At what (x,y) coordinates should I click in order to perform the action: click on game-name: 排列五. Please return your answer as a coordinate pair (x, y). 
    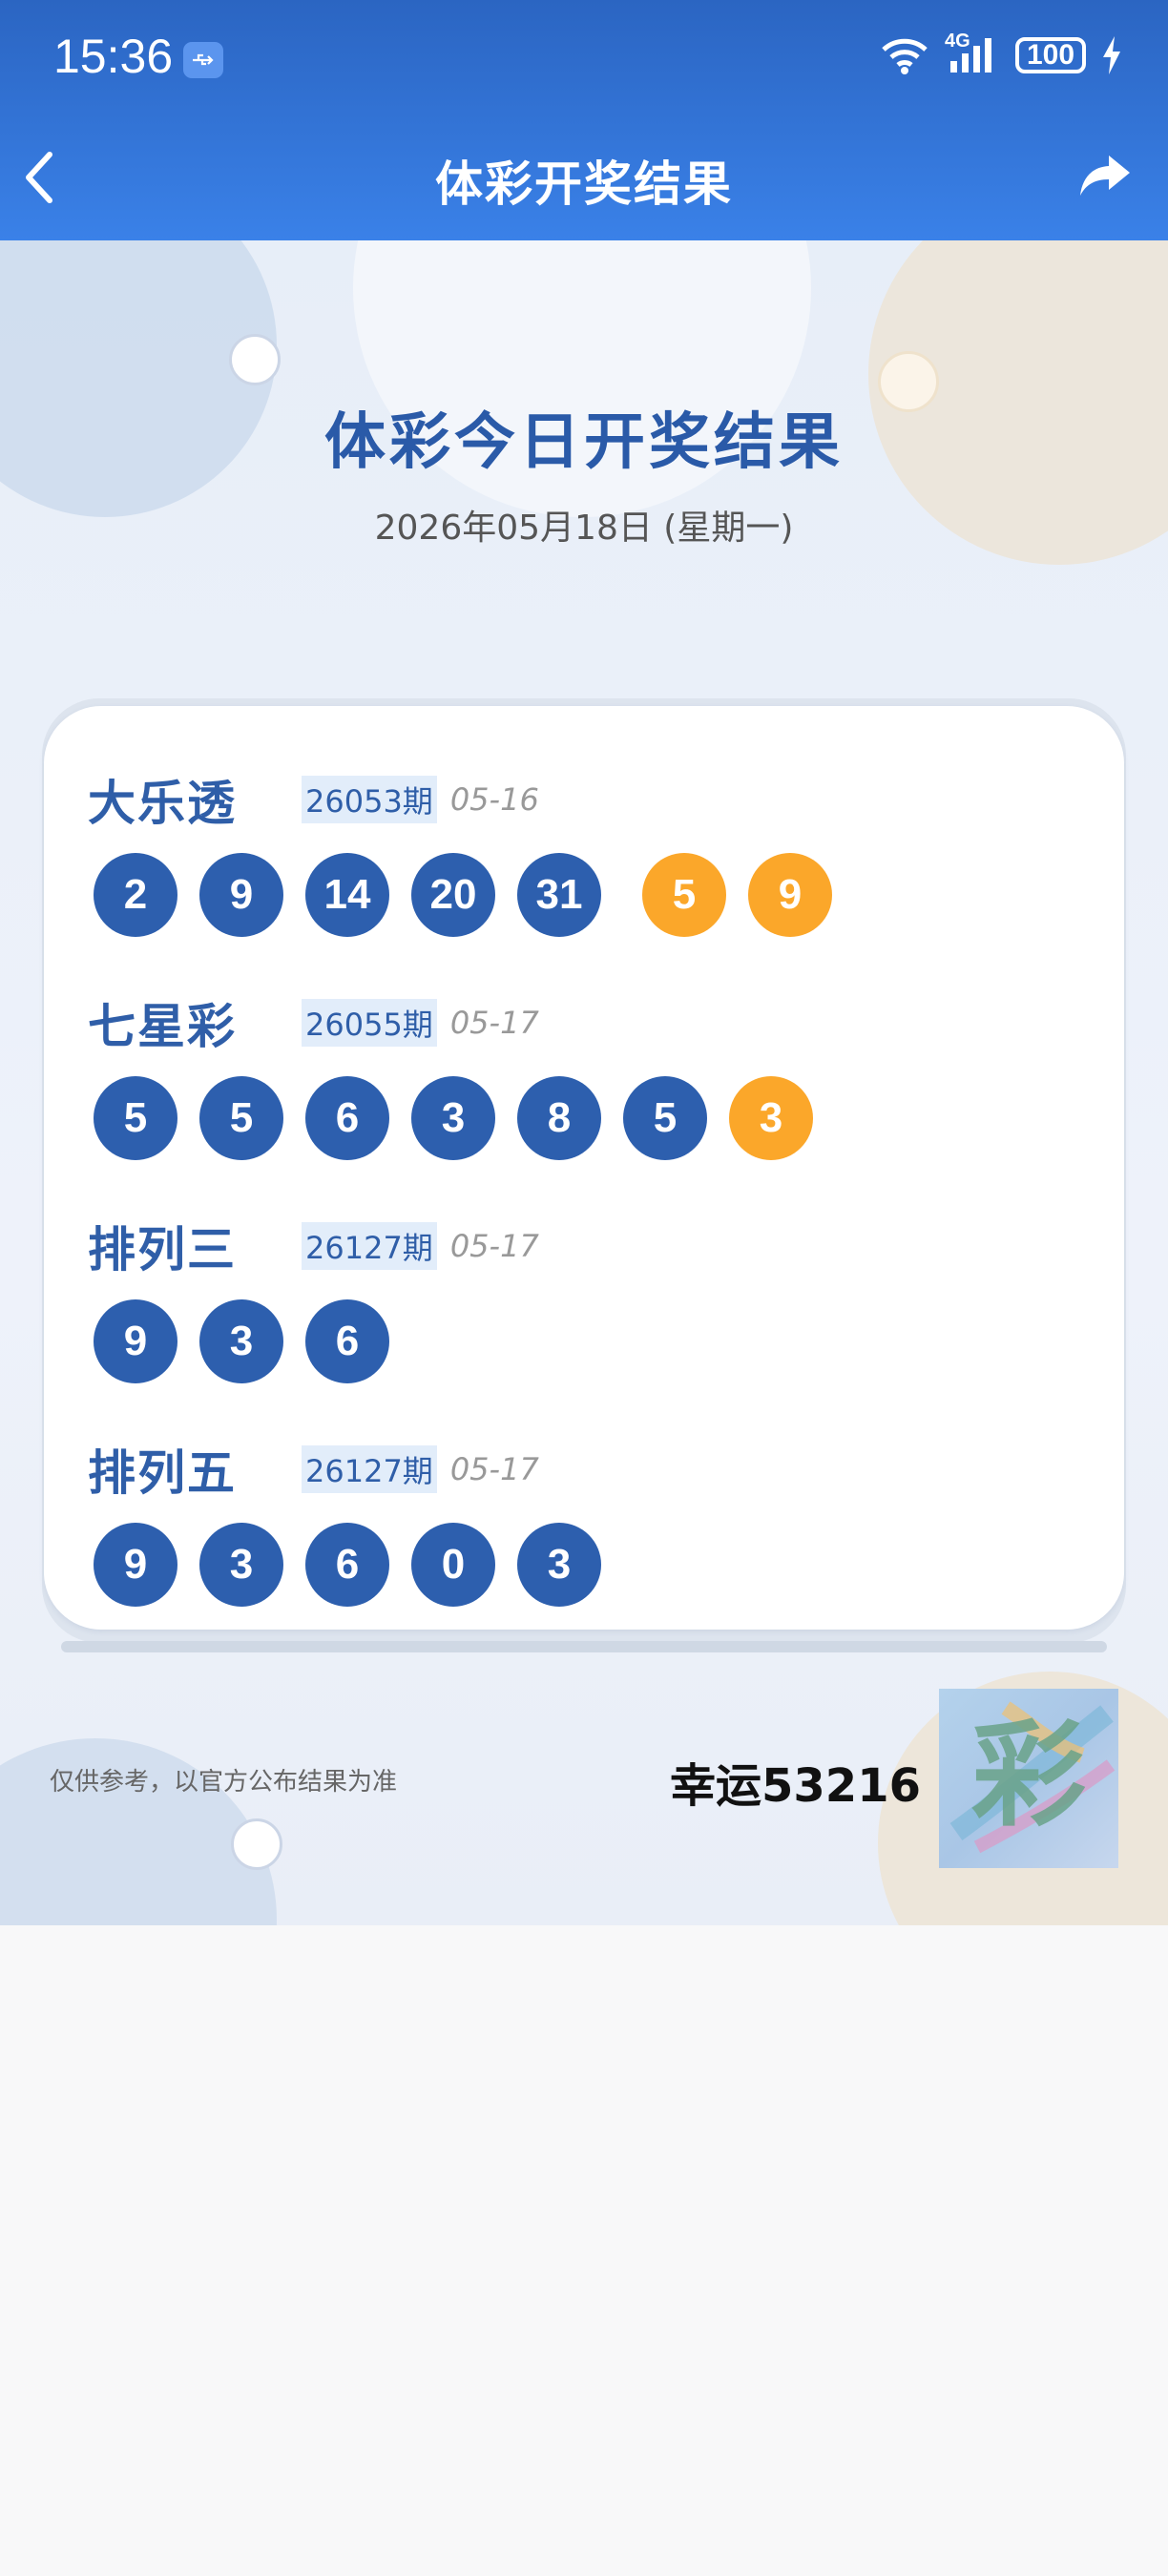
    Looking at the image, I should click on (162, 1473).